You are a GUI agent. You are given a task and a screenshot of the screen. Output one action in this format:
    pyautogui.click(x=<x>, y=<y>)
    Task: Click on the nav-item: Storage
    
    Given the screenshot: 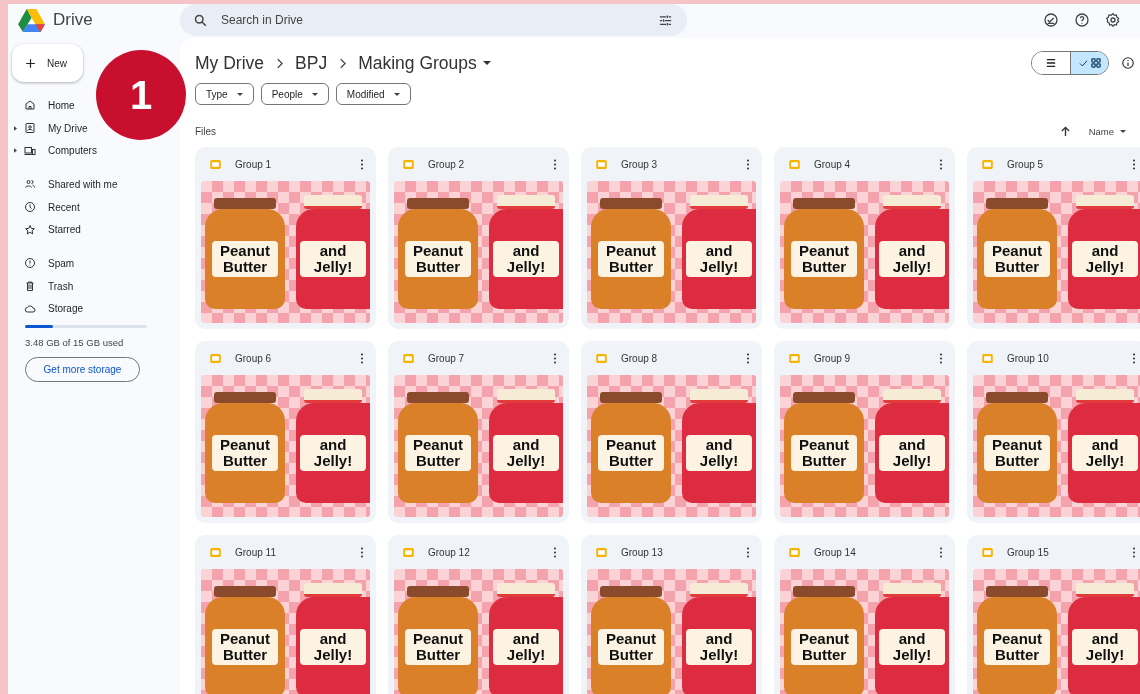 What is the action you would take?
    pyautogui.click(x=48, y=309)
    